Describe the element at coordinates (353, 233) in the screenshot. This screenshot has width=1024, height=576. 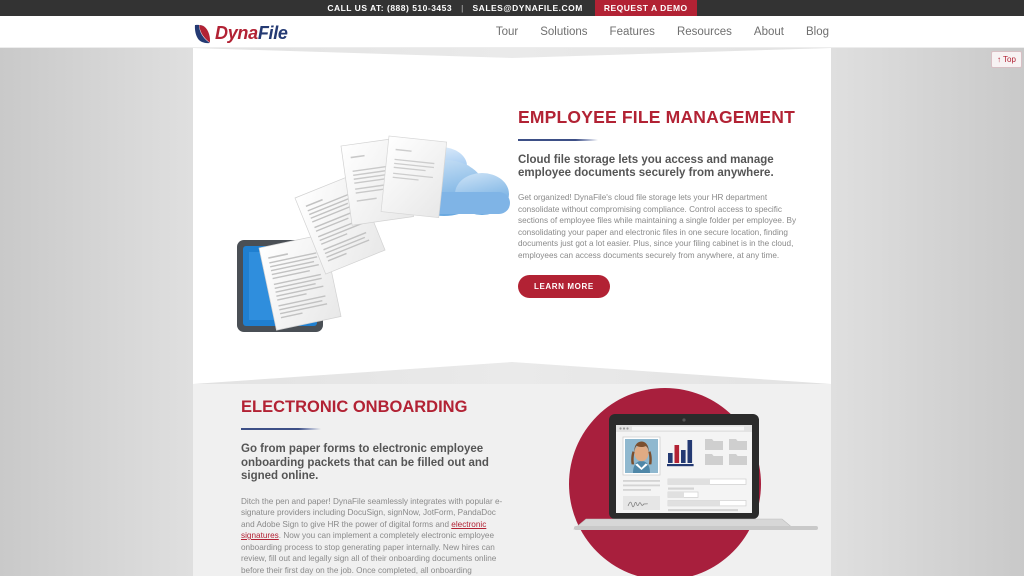
I see `document-stack` at that location.